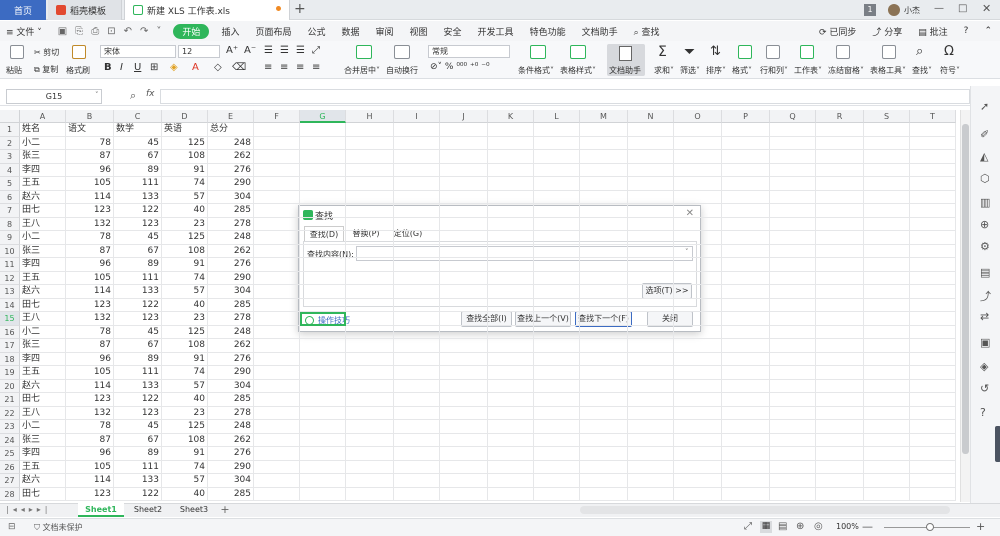  I want to click on row-col-icon, so click(773, 52).